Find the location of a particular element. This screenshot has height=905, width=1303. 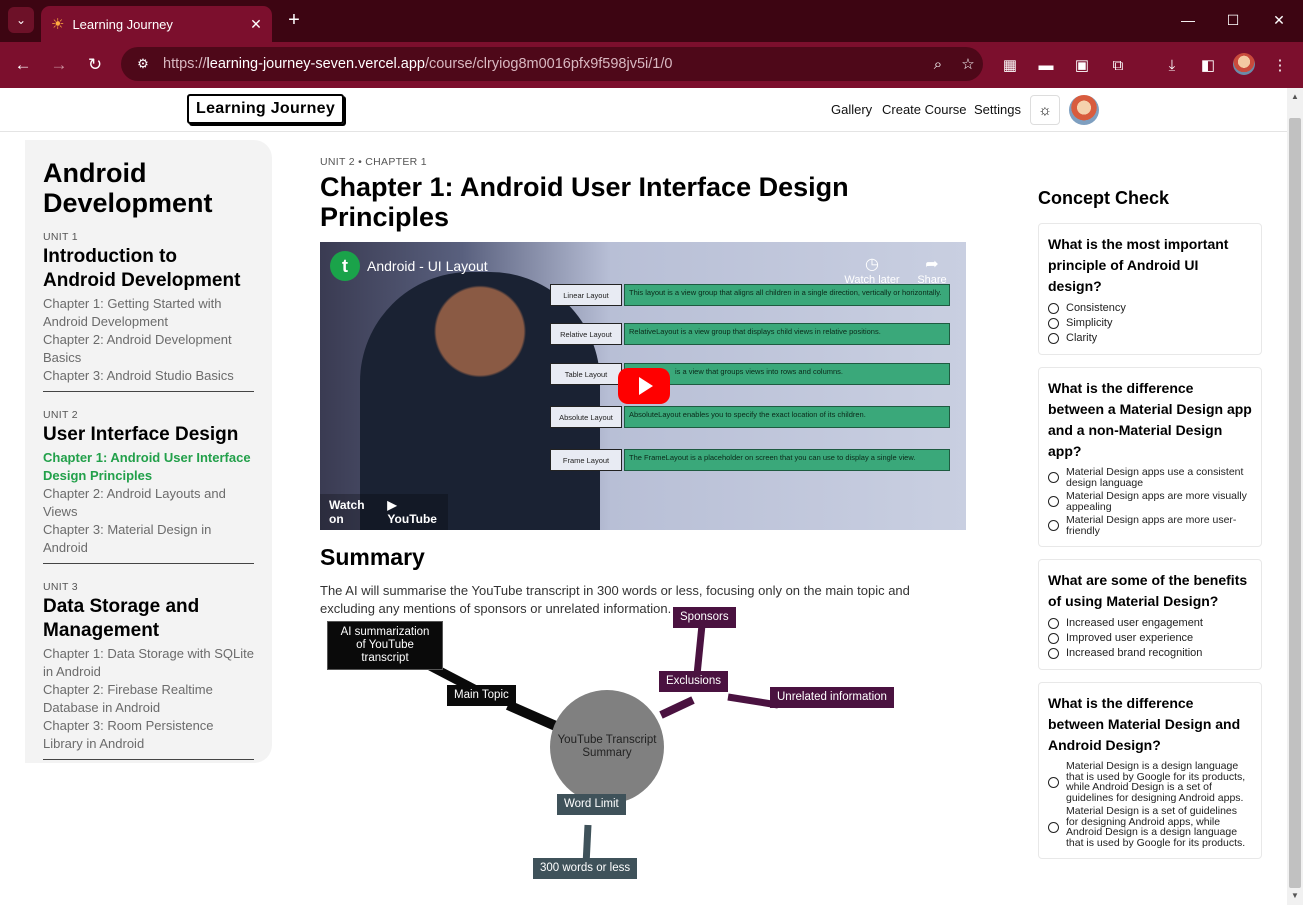

chapter-link: Chapter 3: Material Design in Android is located at coordinates (148, 539).